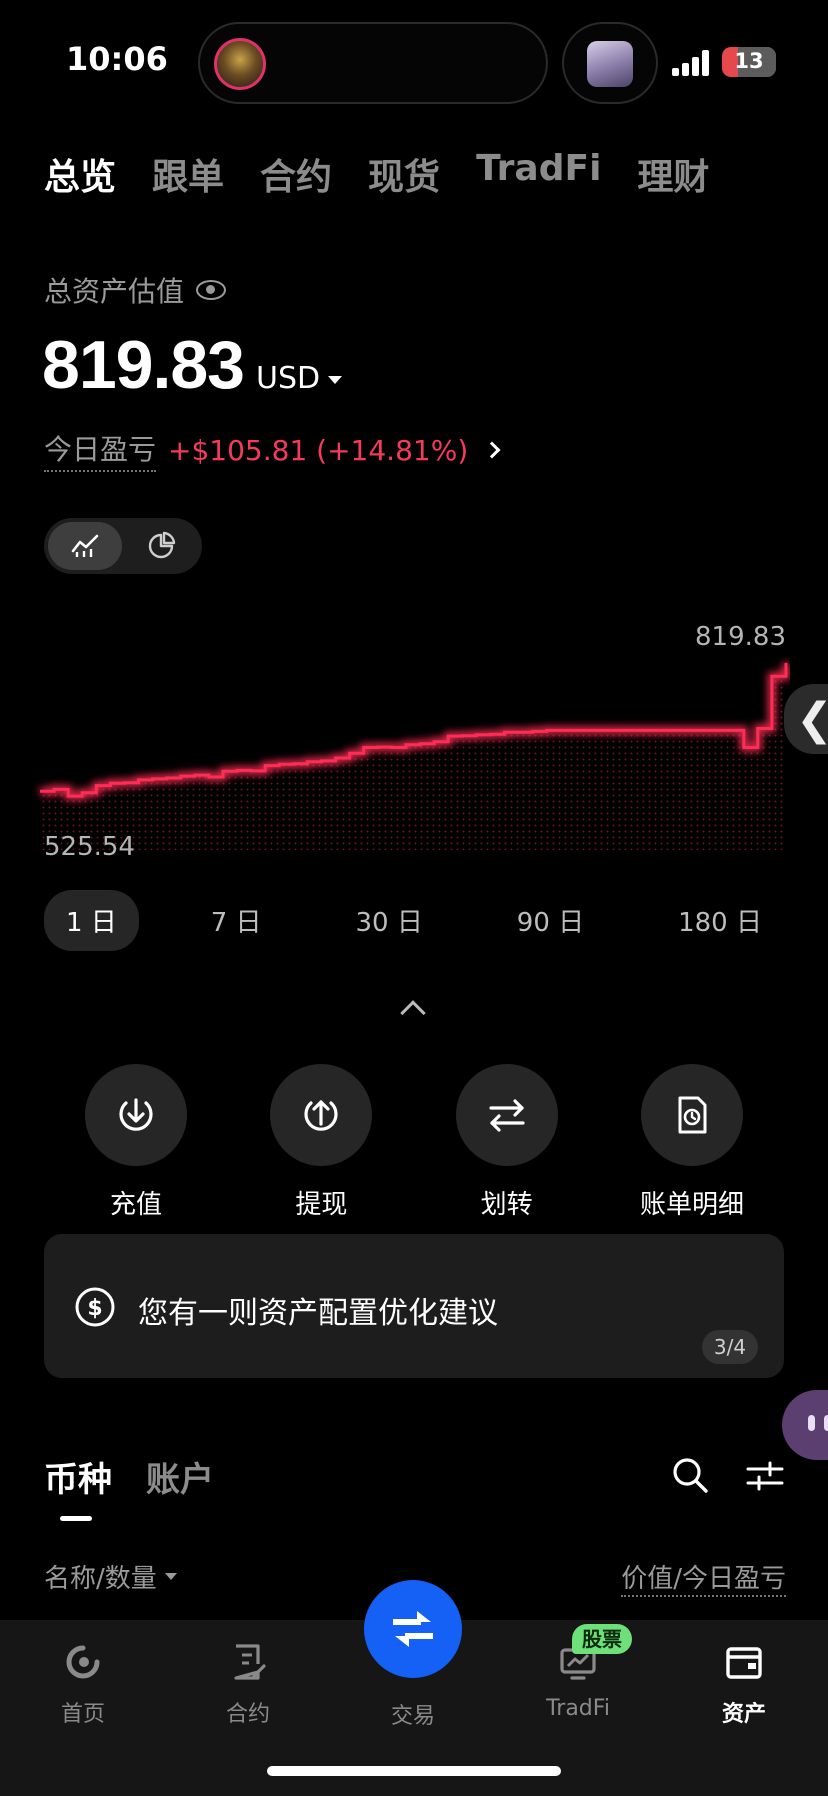 The width and height of the screenshot is (828, 1796). Describe the element at coordinates (506, 1205) in the screenshot. I see `transfer-label: 划转` at that location.